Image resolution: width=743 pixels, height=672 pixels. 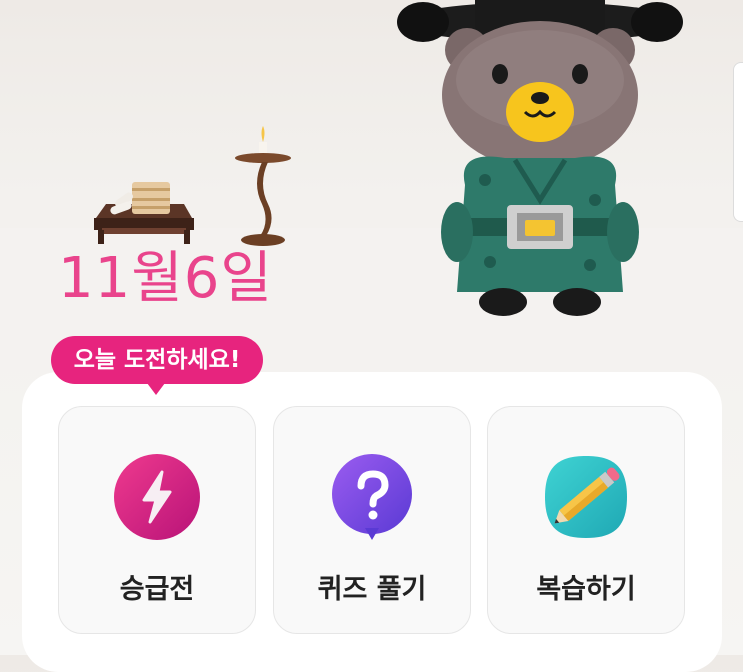 I want to click on candle-stand-illustration, so click(x=263, y=186).